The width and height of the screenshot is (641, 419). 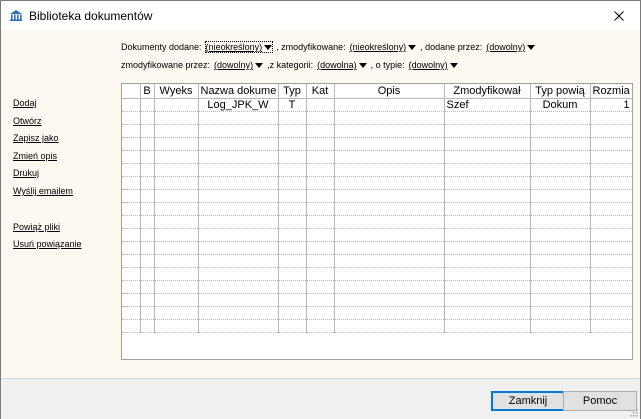 What do you see at coordinates (600, 401) in the screenshot?
I see `help-button: Pomoc` at bounding box center [600, 401].